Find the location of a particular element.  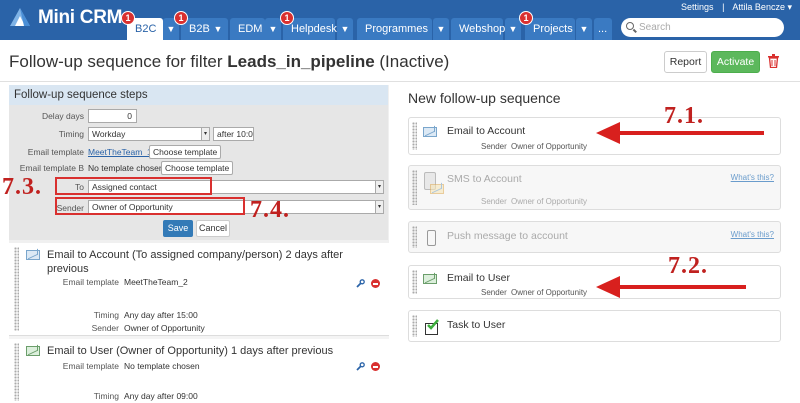

timing-value: Workday is located at coordinates (109, 134).